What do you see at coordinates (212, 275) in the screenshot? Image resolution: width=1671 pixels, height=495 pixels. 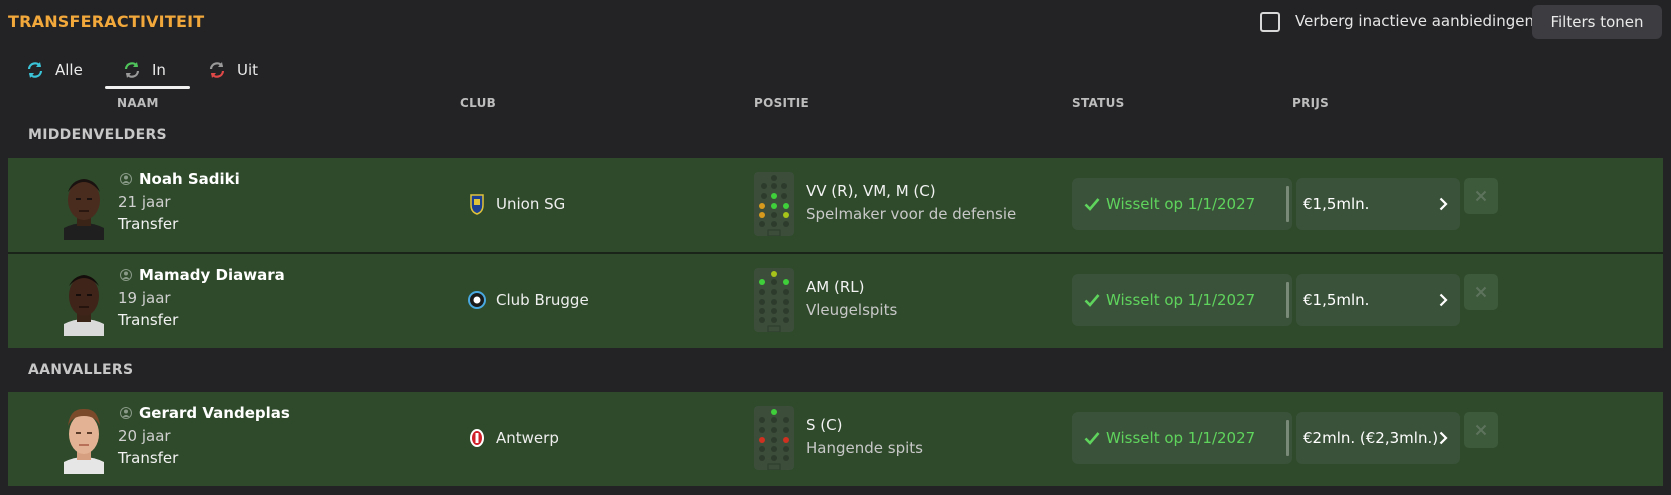 I see `player-name: Mamady Diawara` at bounding box center [212, 275].